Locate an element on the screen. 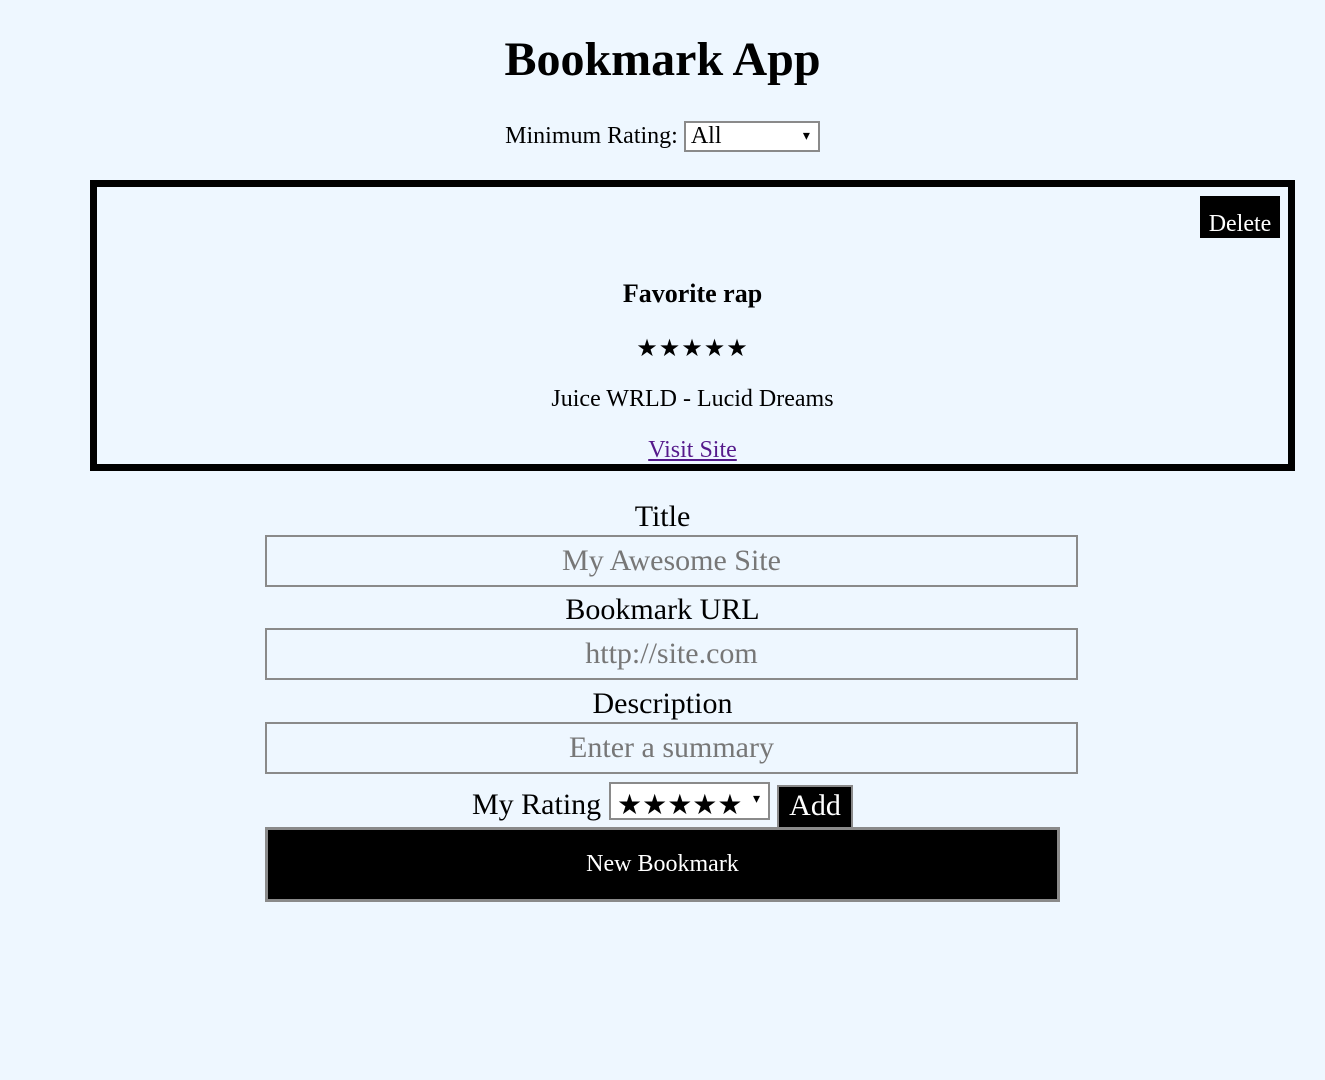 This screenshot has width=1325, height=1080. bookmark-rating-stars: ★★★★★ is located at coordinates (692, 348).